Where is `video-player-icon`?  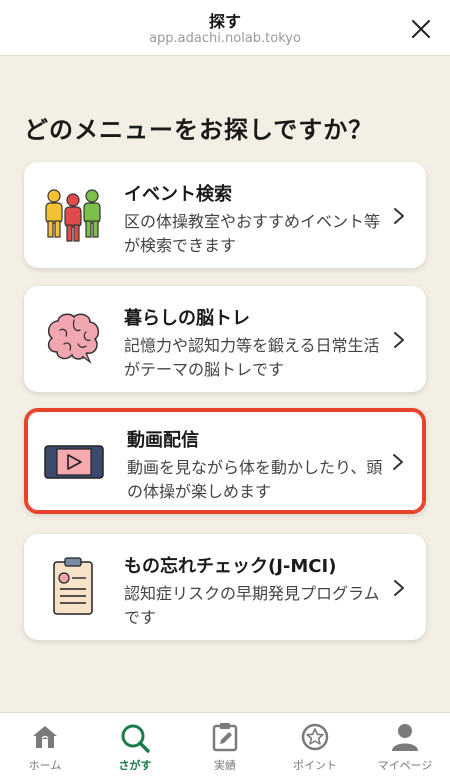
video-player-icon is located at coordinates (74, 462).